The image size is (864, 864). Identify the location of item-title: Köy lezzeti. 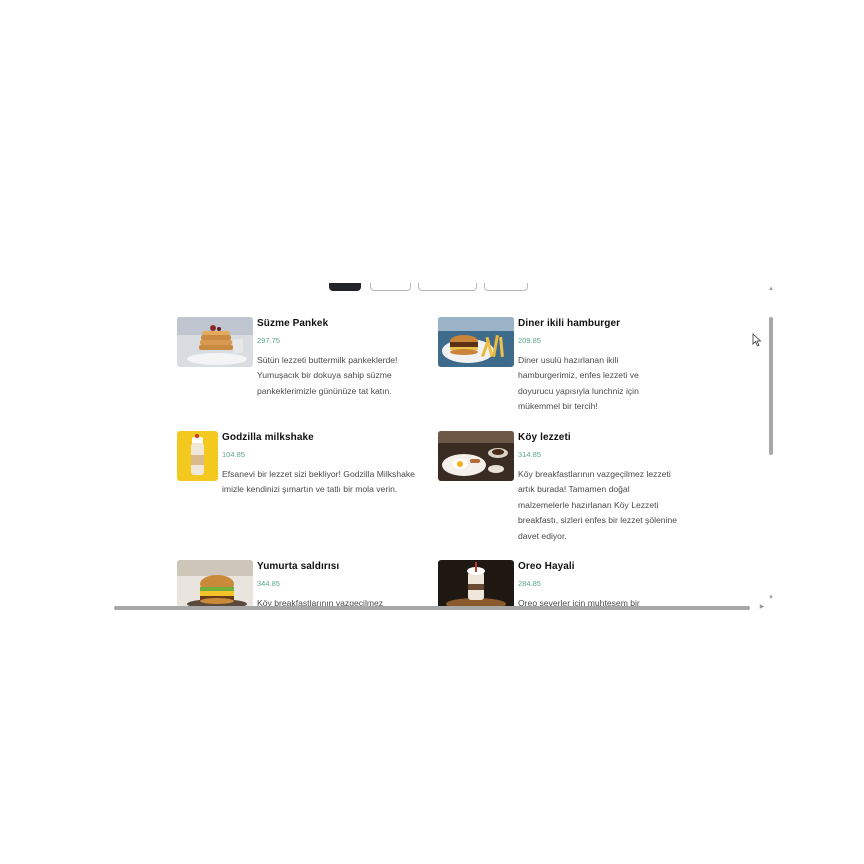
(544, 437).